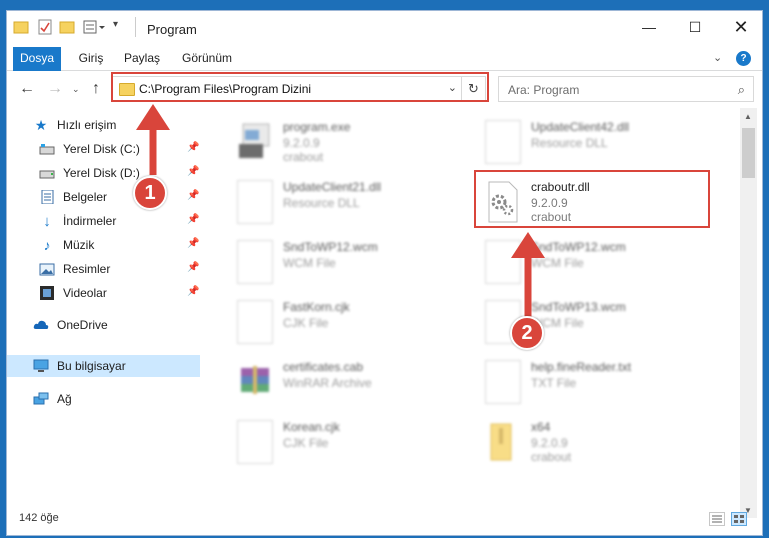 The image size is (769, 538). I want to click on ribbon-expand-icon: ⌄, so click(717, 57).